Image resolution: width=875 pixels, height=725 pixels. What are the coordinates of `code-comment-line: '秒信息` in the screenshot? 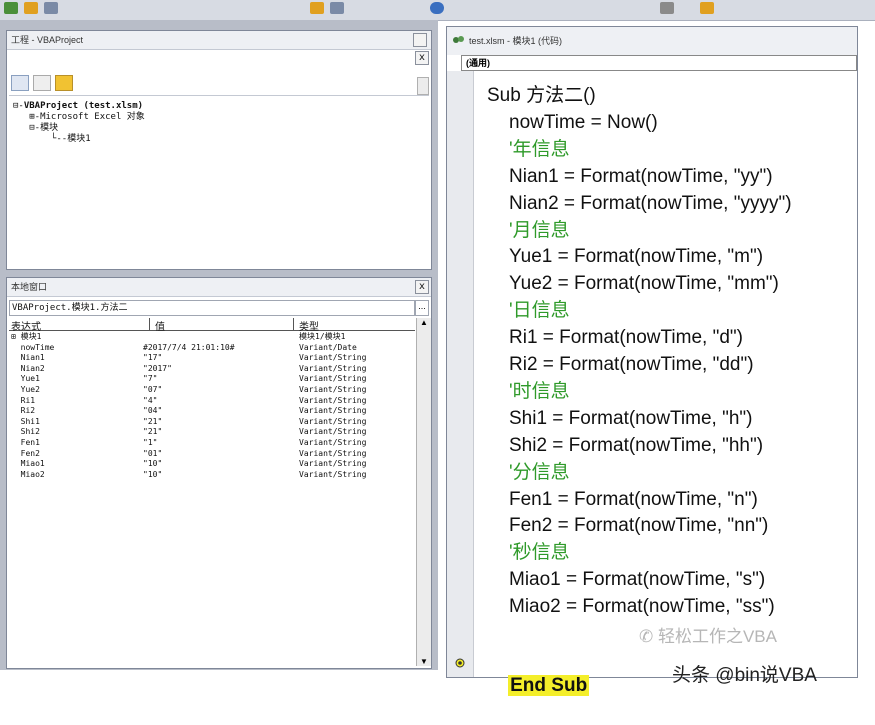 It's located at (539, 553).